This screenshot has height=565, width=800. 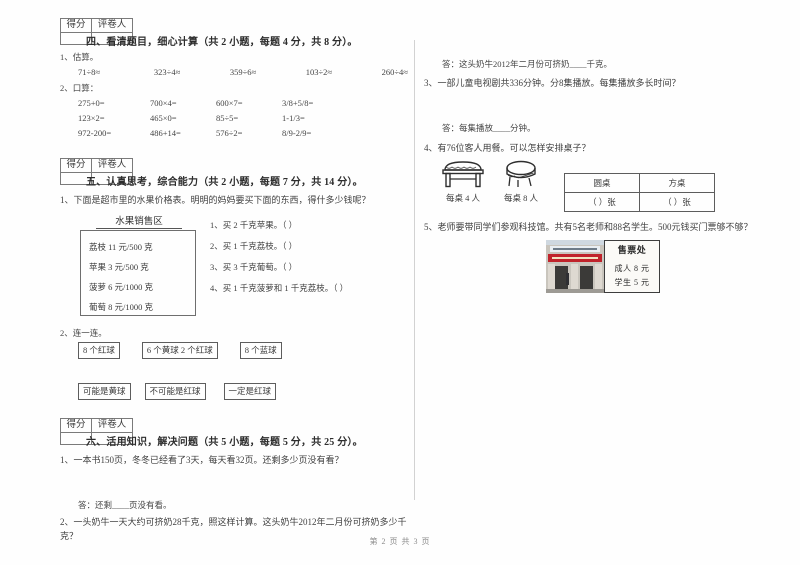 I want to click on section-6-q3: 3、一部儿童电视剧共336分钟。分8集播放。每集播放多长时间？, so click(x=552, y=83).